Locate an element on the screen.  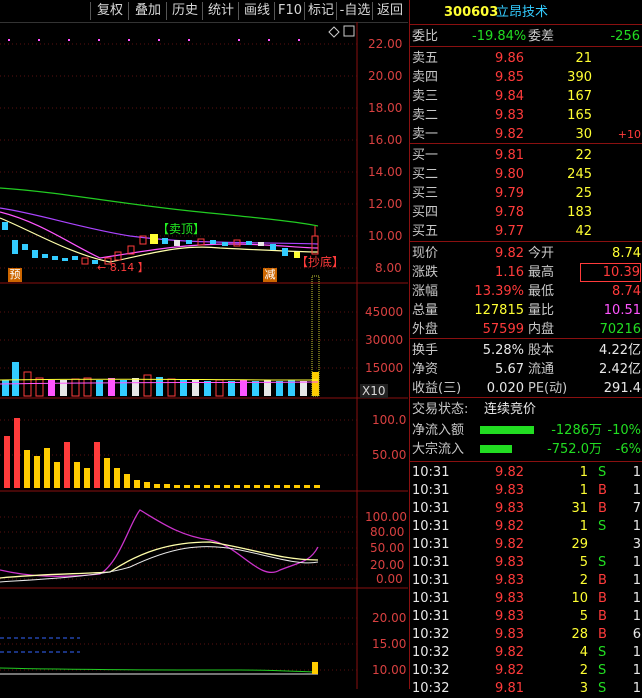
bid-label: 买三 is located at coordinates (425, 193).